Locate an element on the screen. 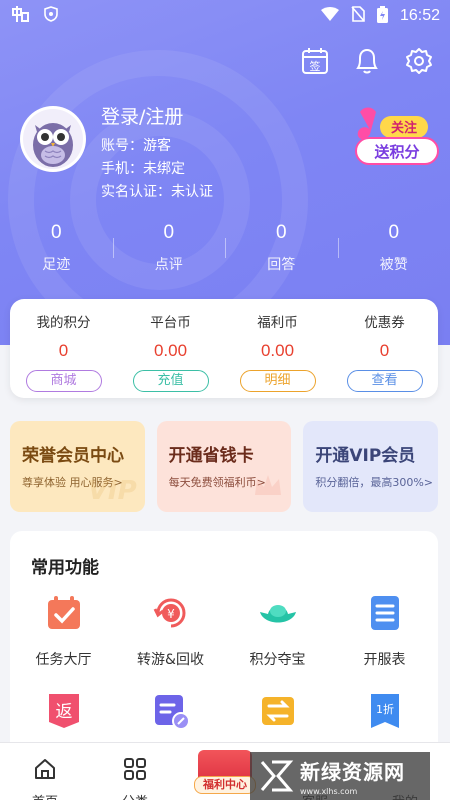 The height and width of the screenshot is (800, 450). promo-line2: 送积分 is located at coordinates (396, 152).